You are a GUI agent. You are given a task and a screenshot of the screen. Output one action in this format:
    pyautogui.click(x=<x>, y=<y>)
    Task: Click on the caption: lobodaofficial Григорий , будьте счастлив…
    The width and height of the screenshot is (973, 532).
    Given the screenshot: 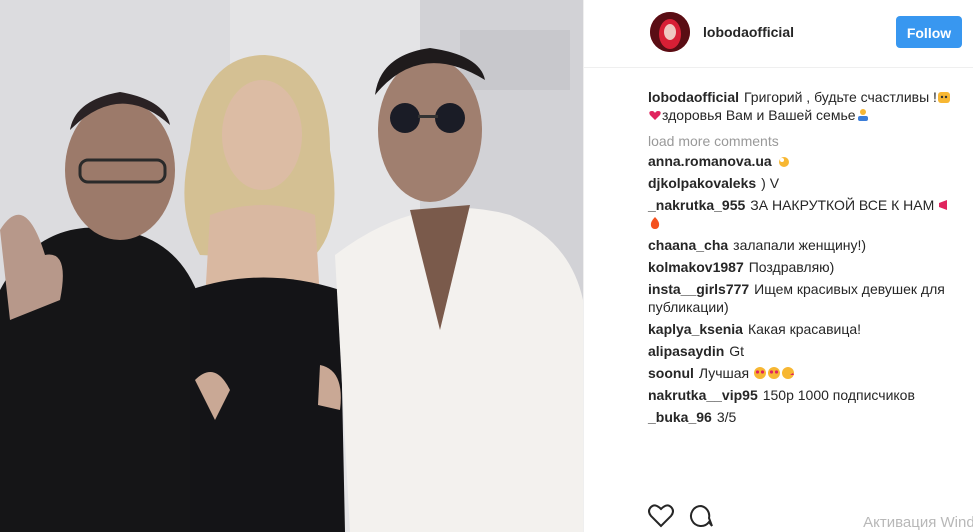 What is the action you would take?
    pyautogui.click(x=803, y=106)
    